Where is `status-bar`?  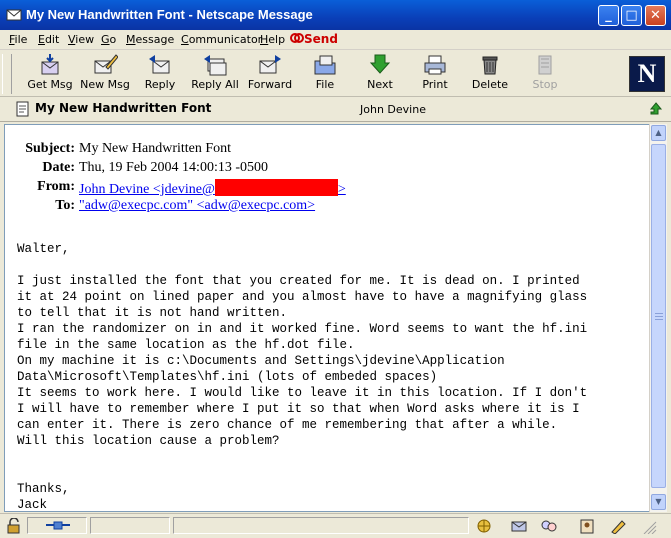 status-bar is located at coordinates (335, 525).